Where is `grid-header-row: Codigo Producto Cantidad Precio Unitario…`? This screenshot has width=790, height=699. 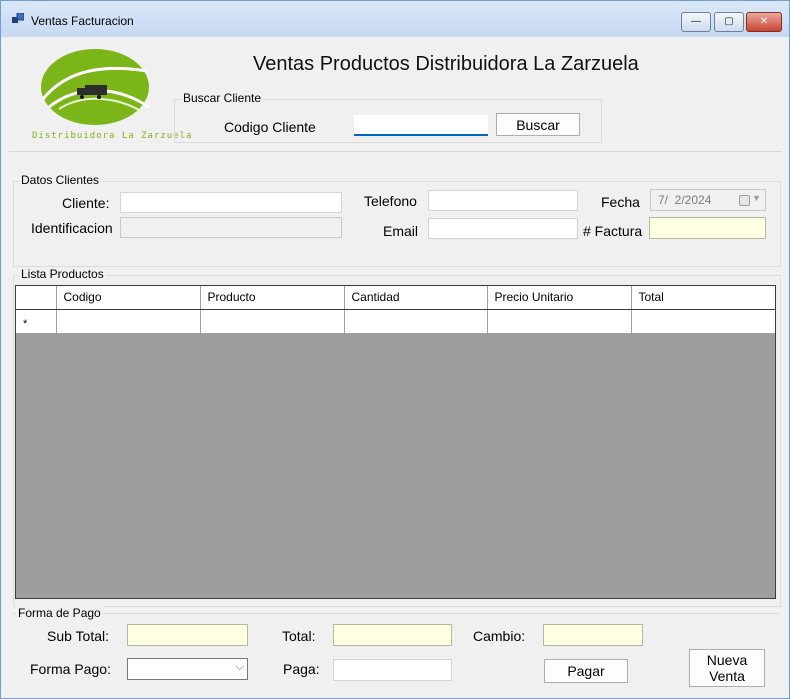
grid-header-row: Codigo Producto Cantidad Precio Unitario… is located at coordinates (395, 298).